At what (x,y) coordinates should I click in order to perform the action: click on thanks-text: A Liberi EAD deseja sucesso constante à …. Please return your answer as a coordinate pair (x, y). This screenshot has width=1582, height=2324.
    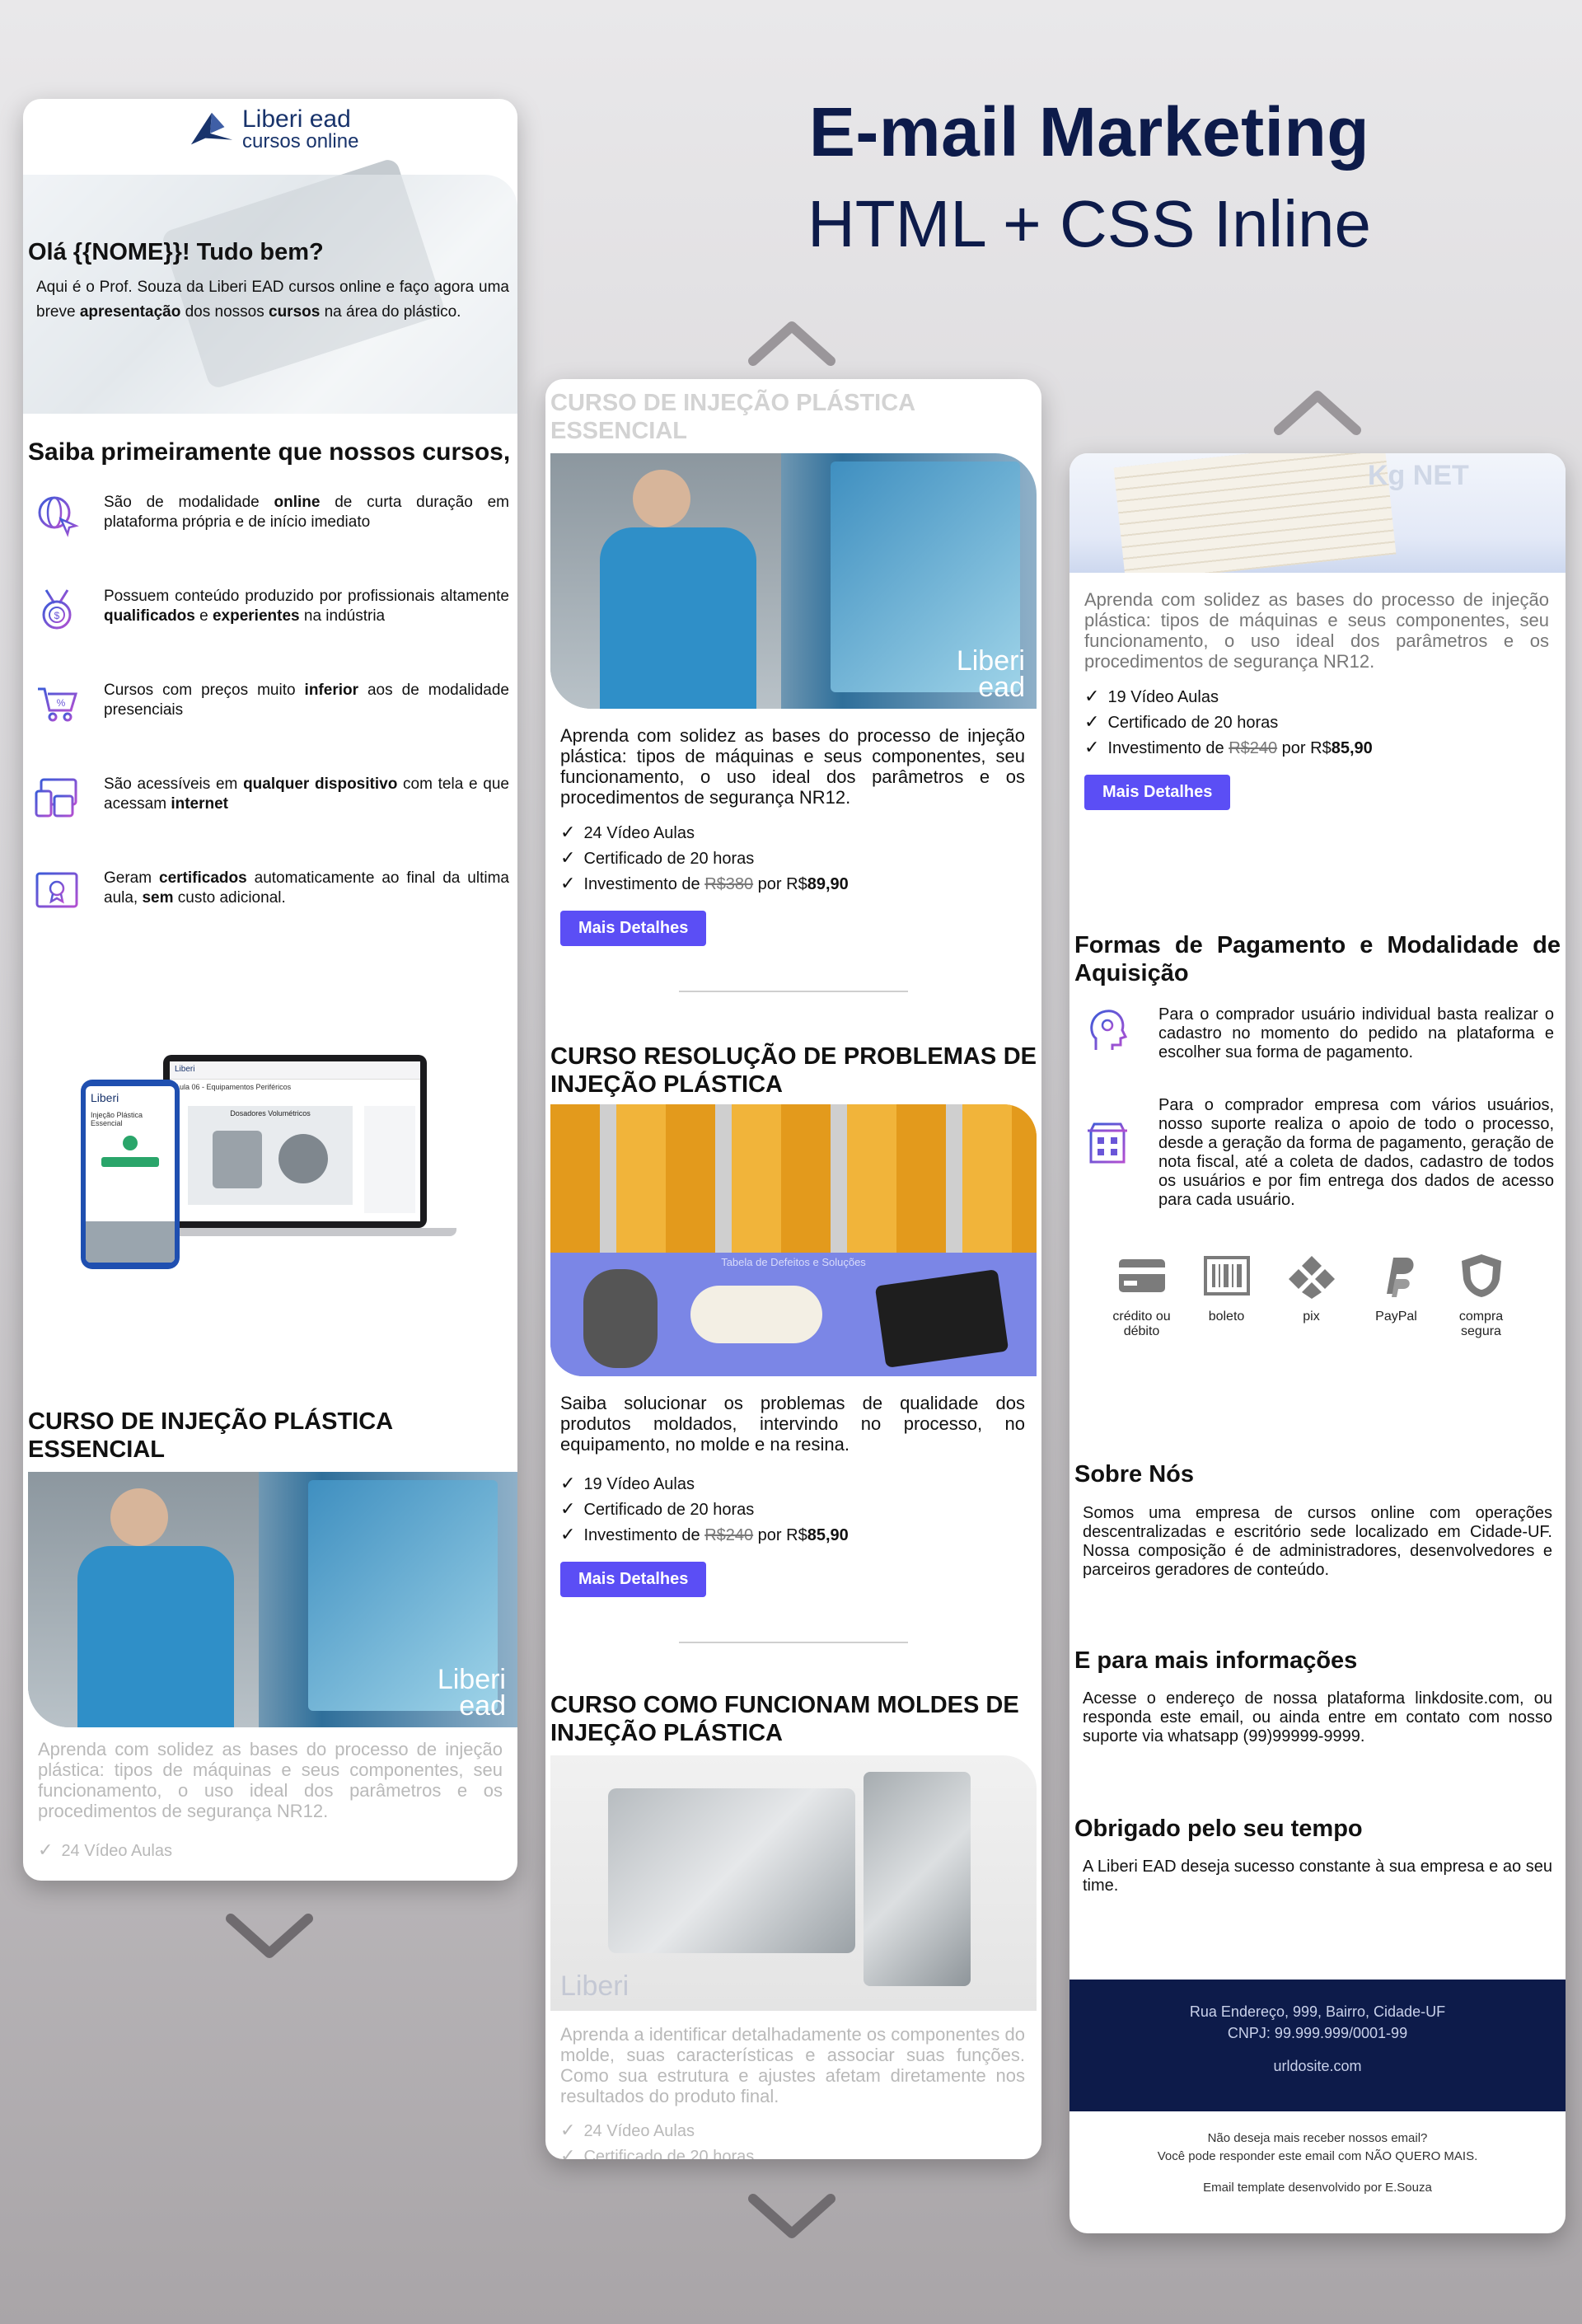
    Looking at the image, I should click on (1318, 1877).